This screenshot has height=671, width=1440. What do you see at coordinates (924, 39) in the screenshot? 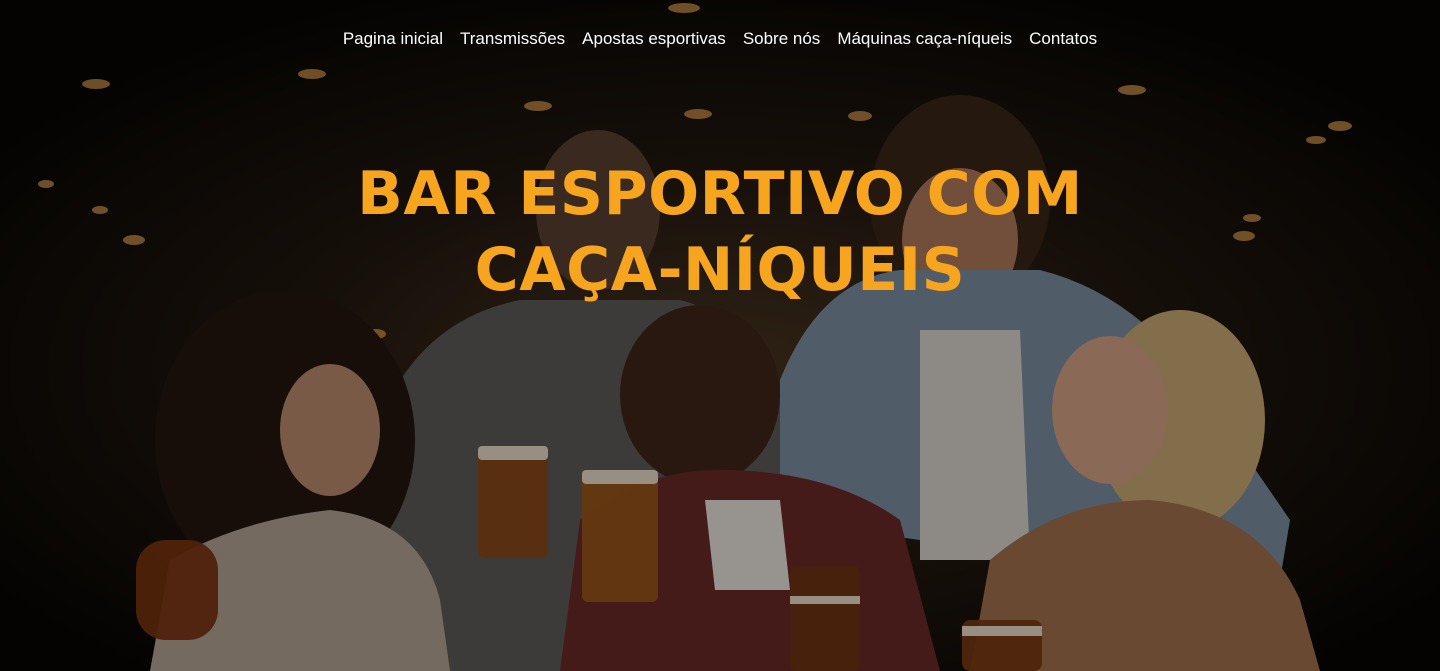
I see `nav-link-slot-machines: Máquinas caça-níqueis` at bounding box center [924, 39].